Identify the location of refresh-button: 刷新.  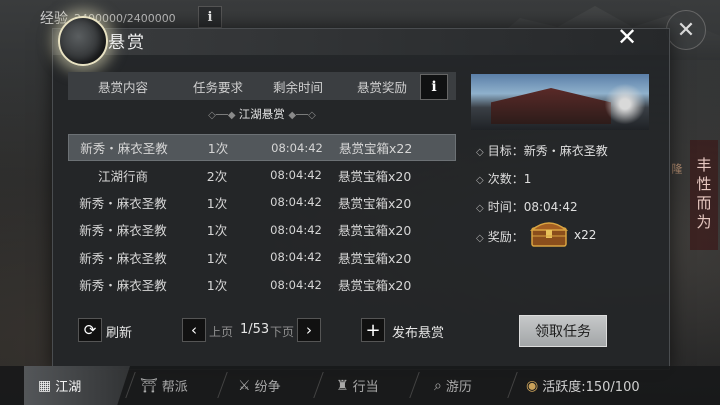
(119, 331).